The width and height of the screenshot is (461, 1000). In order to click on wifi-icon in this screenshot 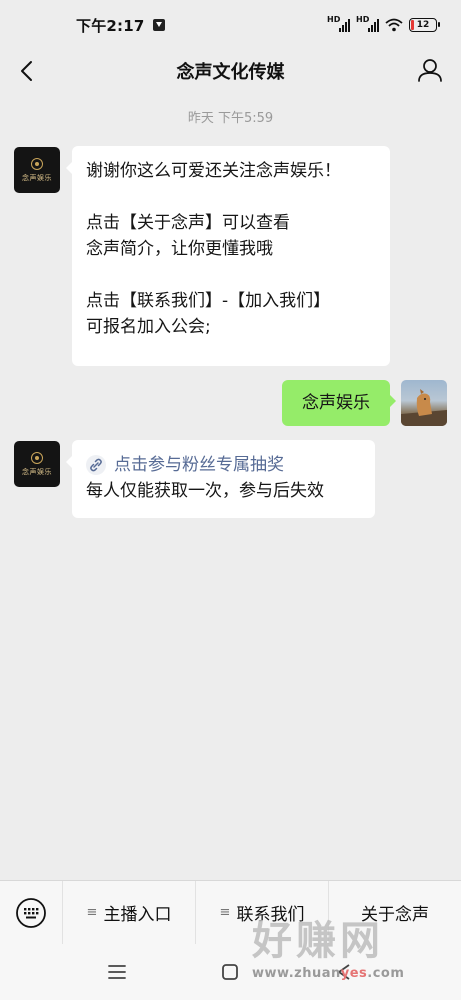, I will do `click(394, 25)`.